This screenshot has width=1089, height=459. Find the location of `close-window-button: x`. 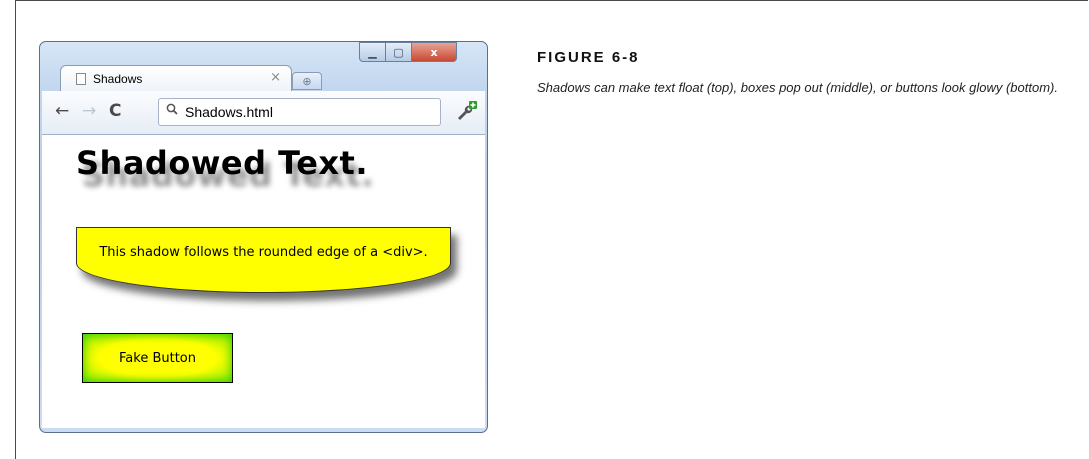

close-window-button: x is located at coordinates (434, 52).